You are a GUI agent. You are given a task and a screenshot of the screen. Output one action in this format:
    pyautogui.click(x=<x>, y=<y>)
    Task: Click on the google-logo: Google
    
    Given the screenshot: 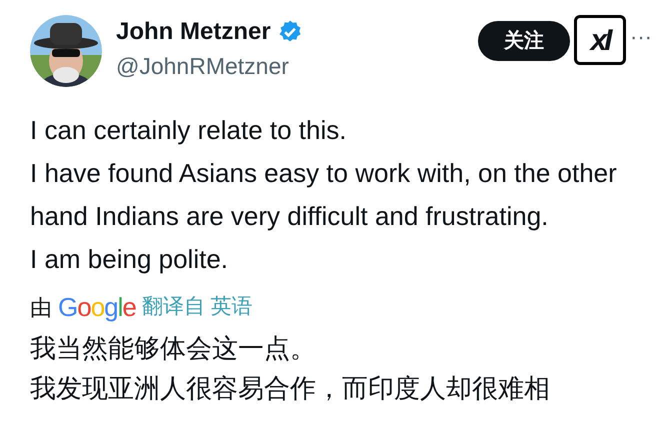 What is the action you would take?
    pyautogui.click(x=97, y=307)
    